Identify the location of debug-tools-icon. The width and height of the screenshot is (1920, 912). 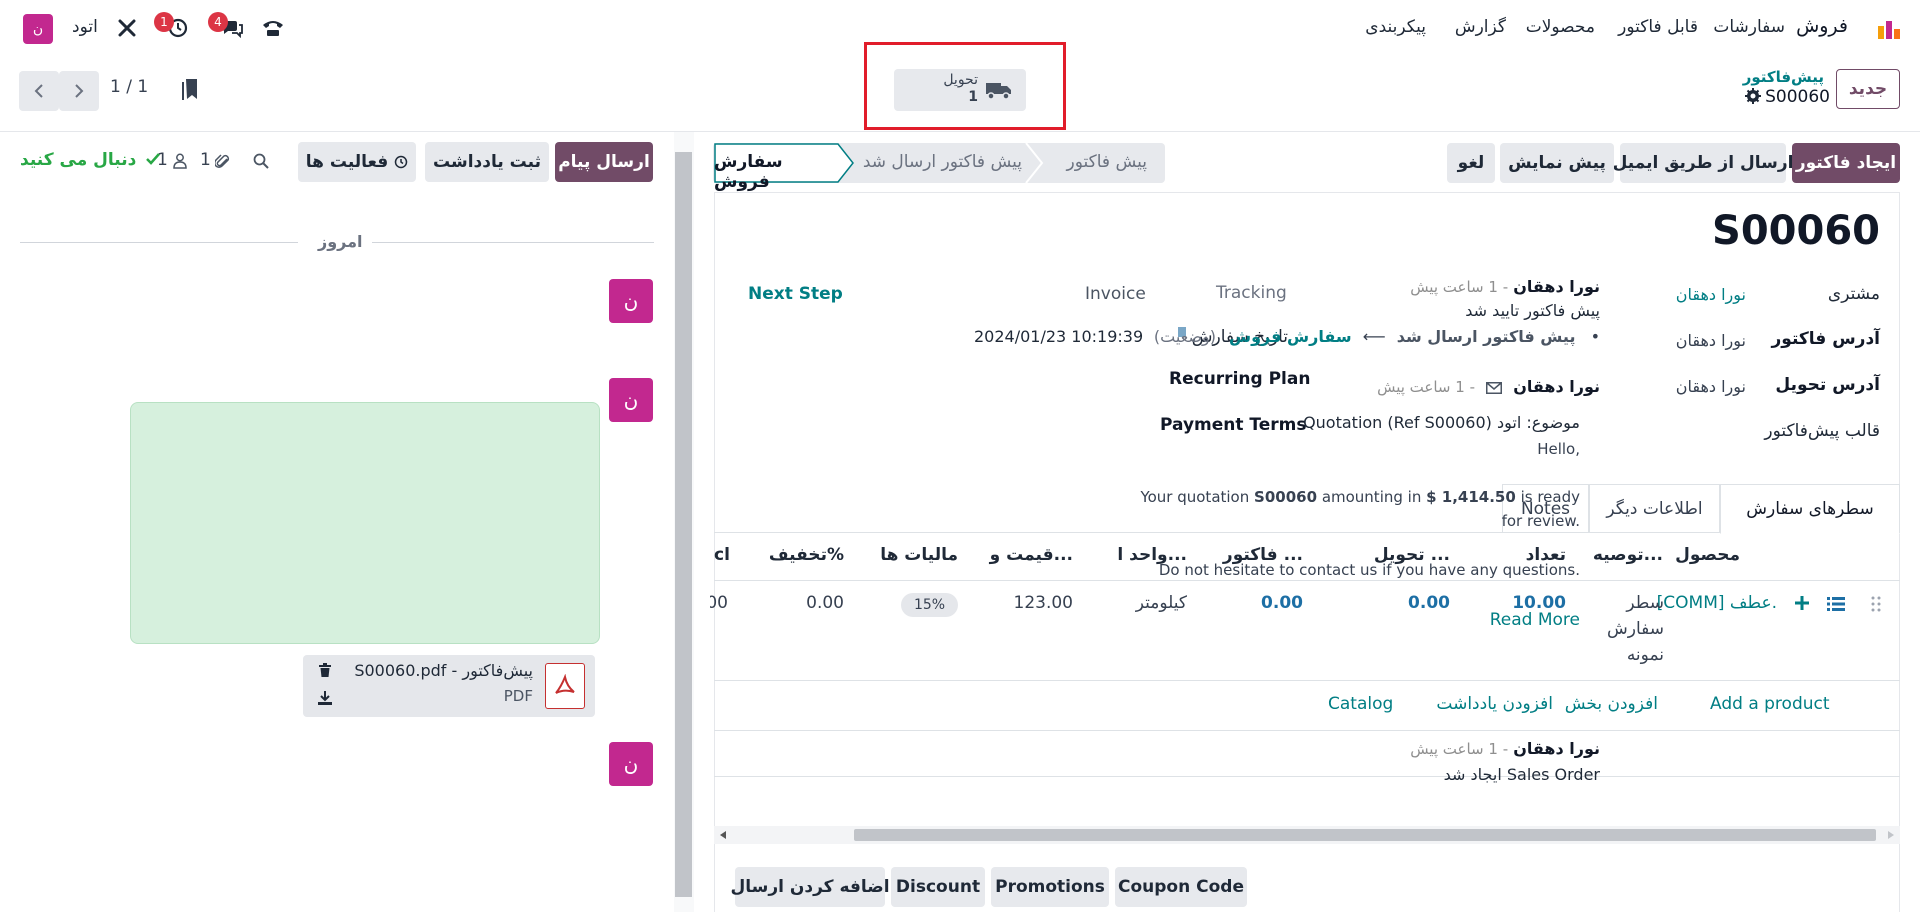
(127, 28).